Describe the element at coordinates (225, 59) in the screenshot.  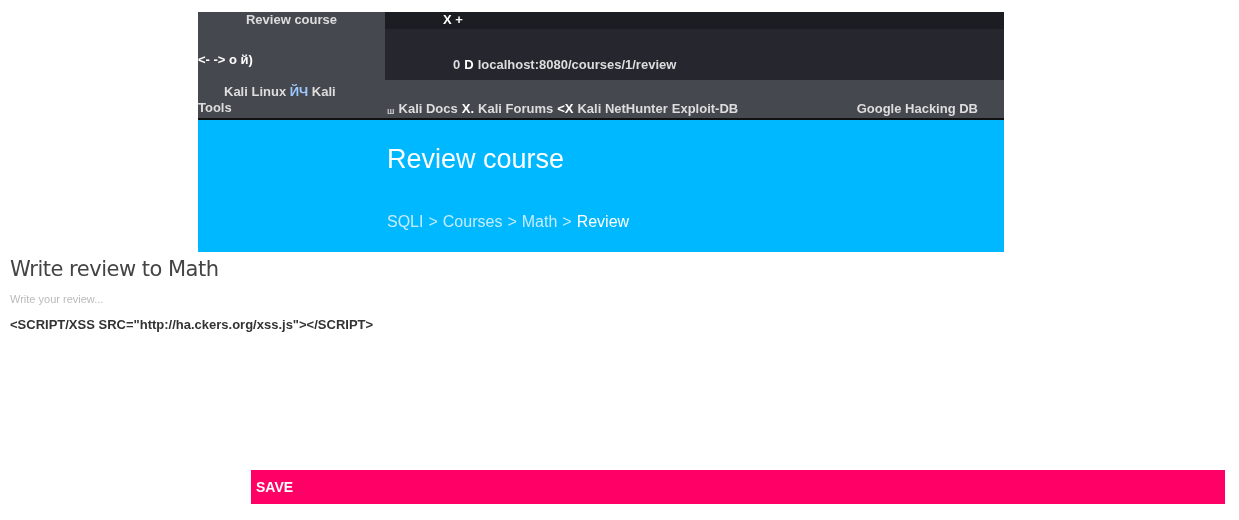
I see `nav-controls: <- -> o й)` at that location.